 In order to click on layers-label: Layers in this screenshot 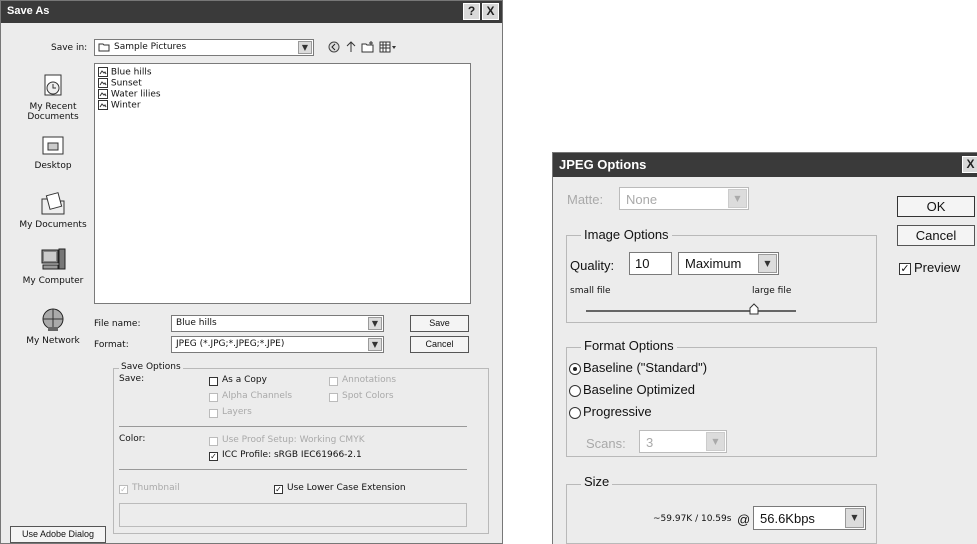, I will do `click(237, 412)`.